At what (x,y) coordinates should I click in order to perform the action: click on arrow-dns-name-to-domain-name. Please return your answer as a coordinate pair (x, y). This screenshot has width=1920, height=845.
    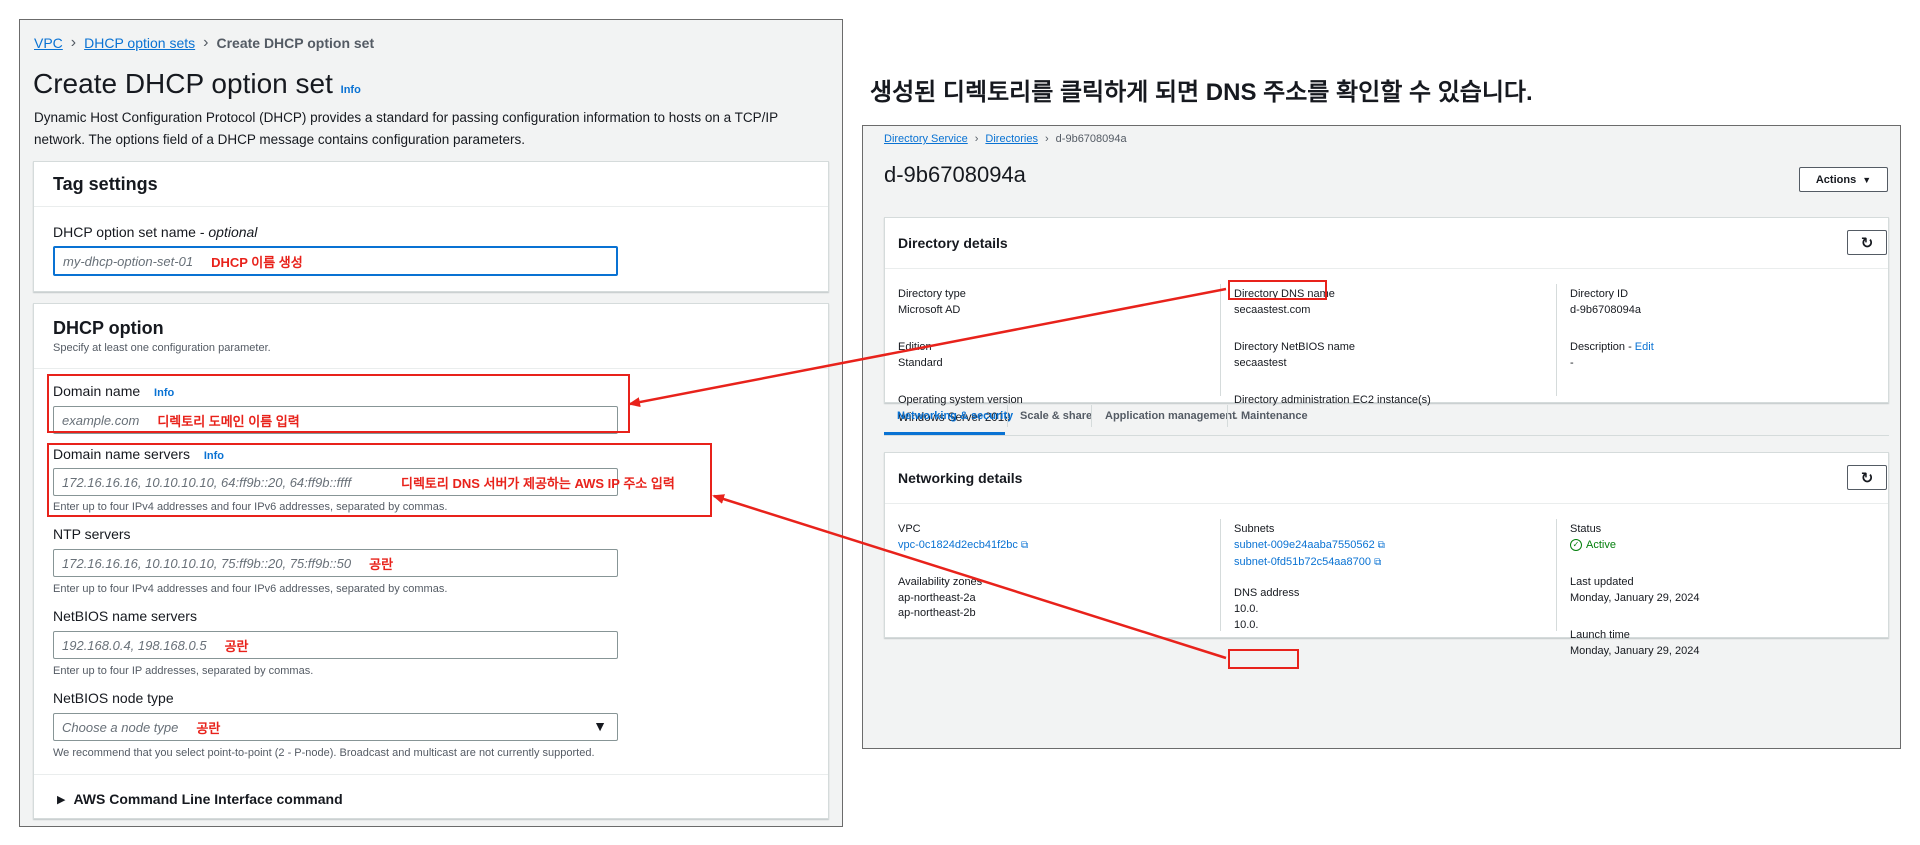
    Looking at the image, I should click on (927, 347).